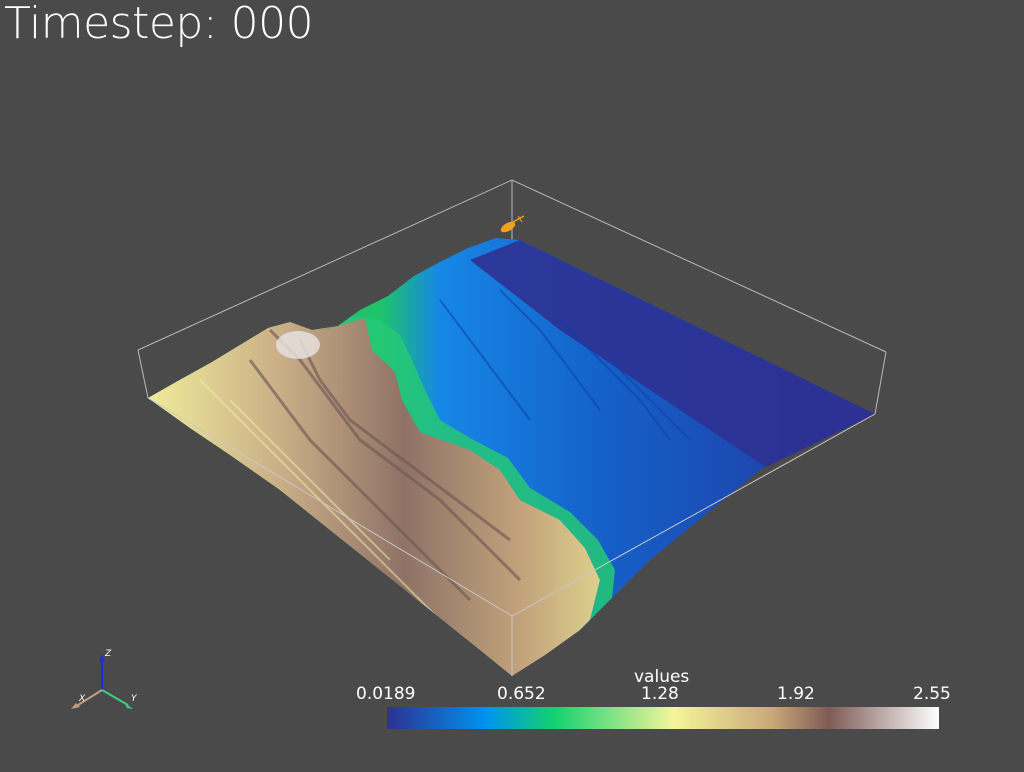 The image size is (1024, 772). Describe the element at coordinates (386, 694) in the screenshot. I see `colorbar-tick-0: 0.0189` at that location.